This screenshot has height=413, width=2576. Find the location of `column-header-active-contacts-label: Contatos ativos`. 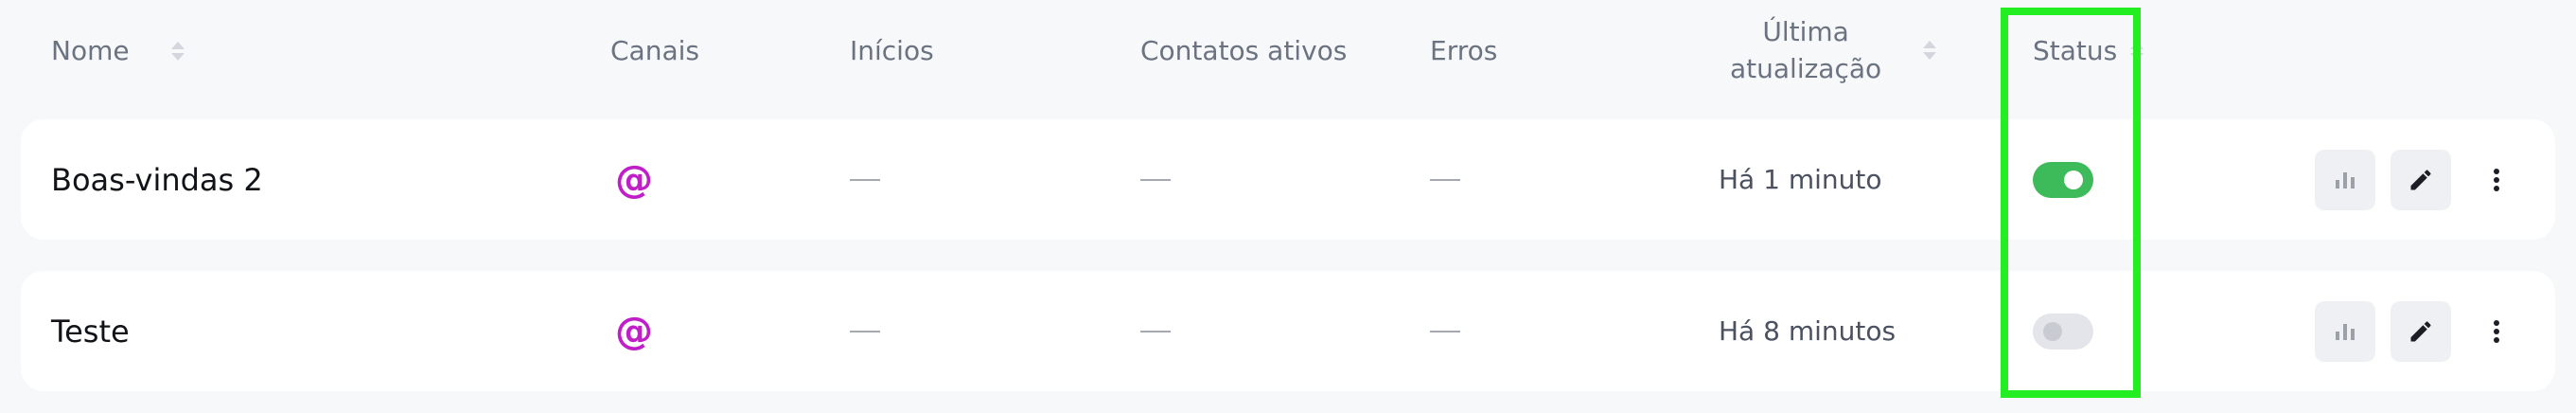

column-header-active-contacts-label: Contatos ativos is located at coordinates (1244, 50).